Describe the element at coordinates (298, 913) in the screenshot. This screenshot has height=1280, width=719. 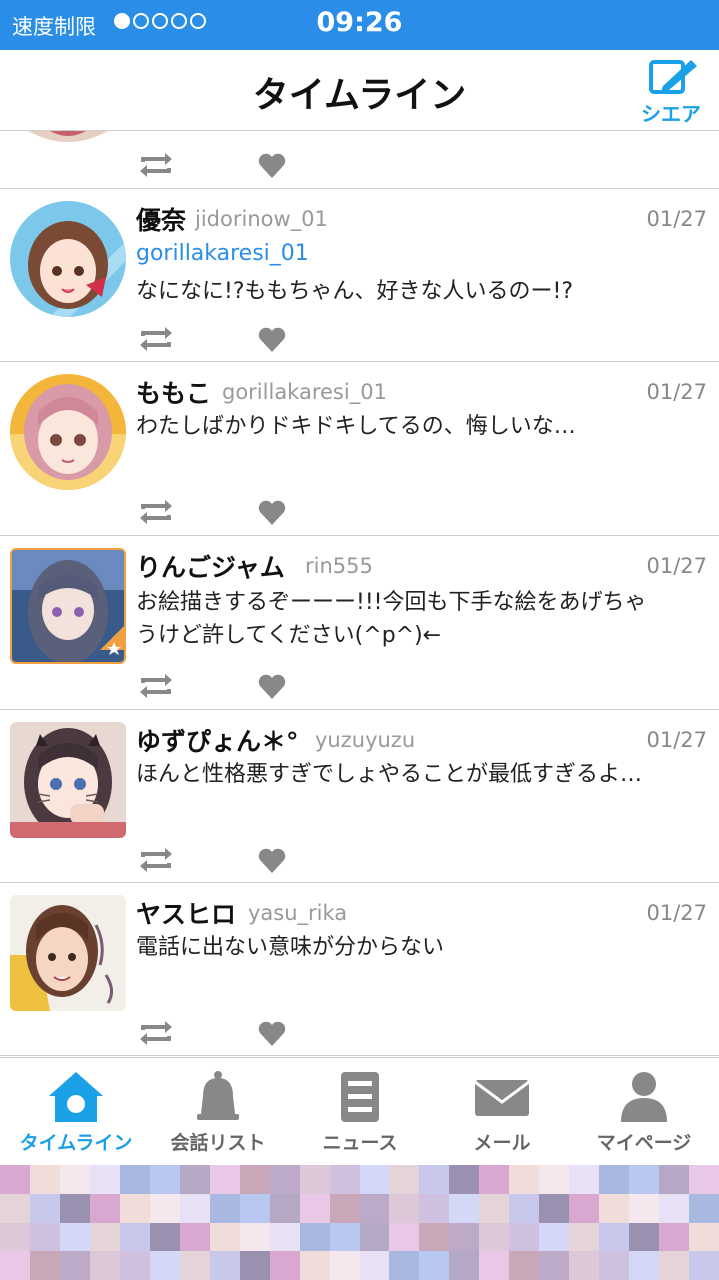
I see `user-handle: yasu_rika` at that location.